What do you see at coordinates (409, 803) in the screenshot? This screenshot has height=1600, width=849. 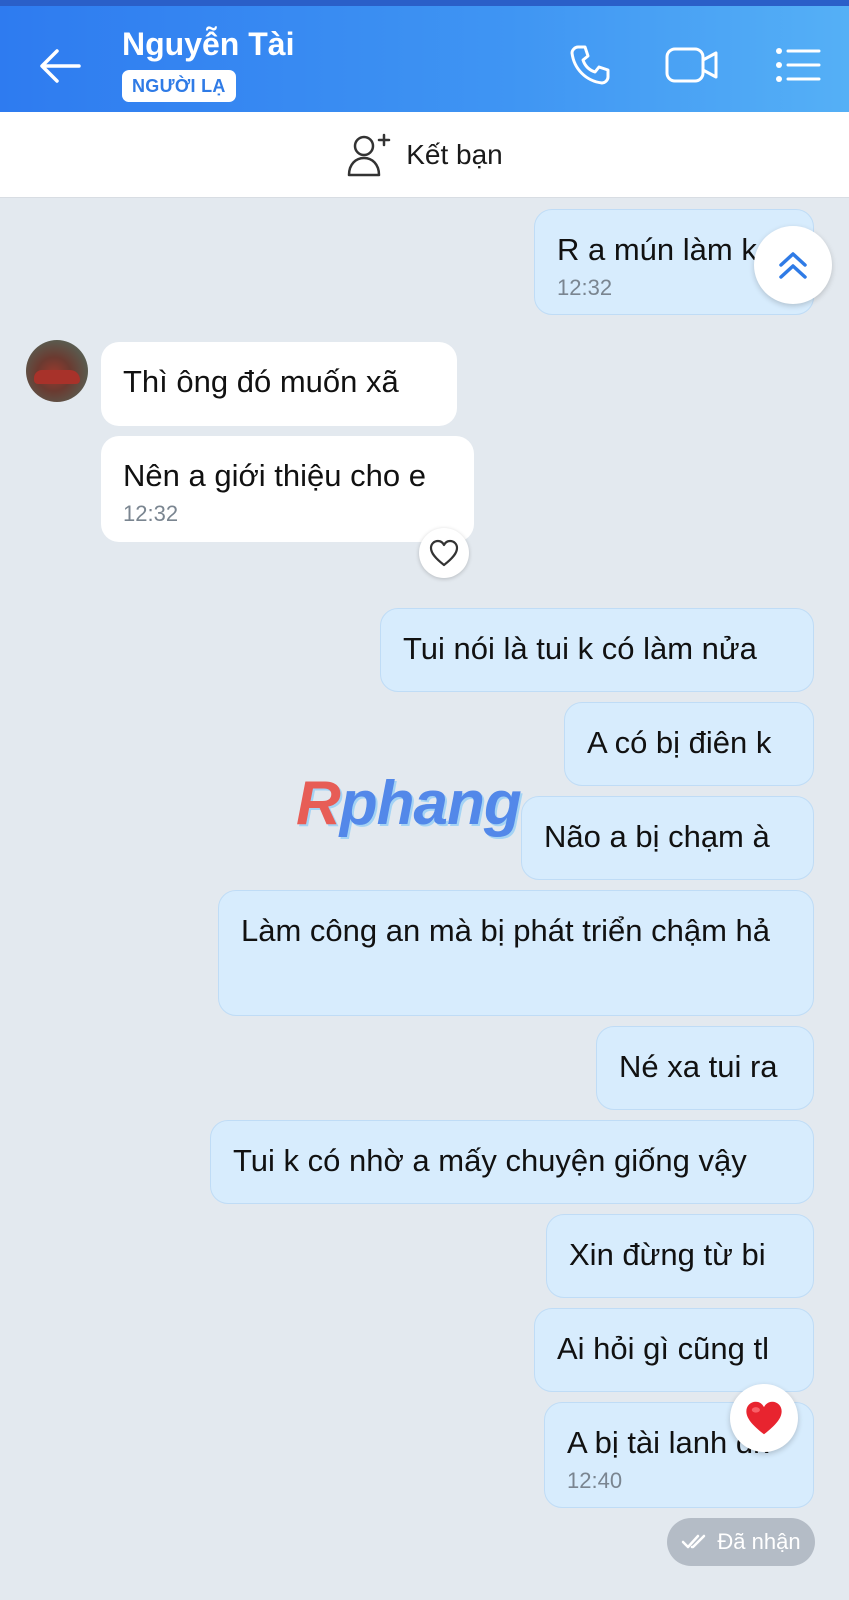 I see `watermark-logo: Rphang` at bounding box center [409, 803].